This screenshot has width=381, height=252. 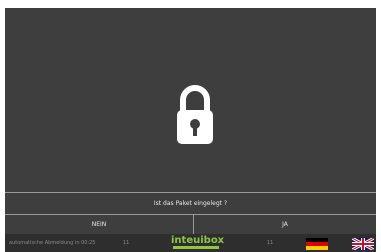 What do you see at coordinates (190, 203) in the screenshot?
I see `prompt-question: Ist das Paket eingelegt ?` at bounding box center [190, 203].